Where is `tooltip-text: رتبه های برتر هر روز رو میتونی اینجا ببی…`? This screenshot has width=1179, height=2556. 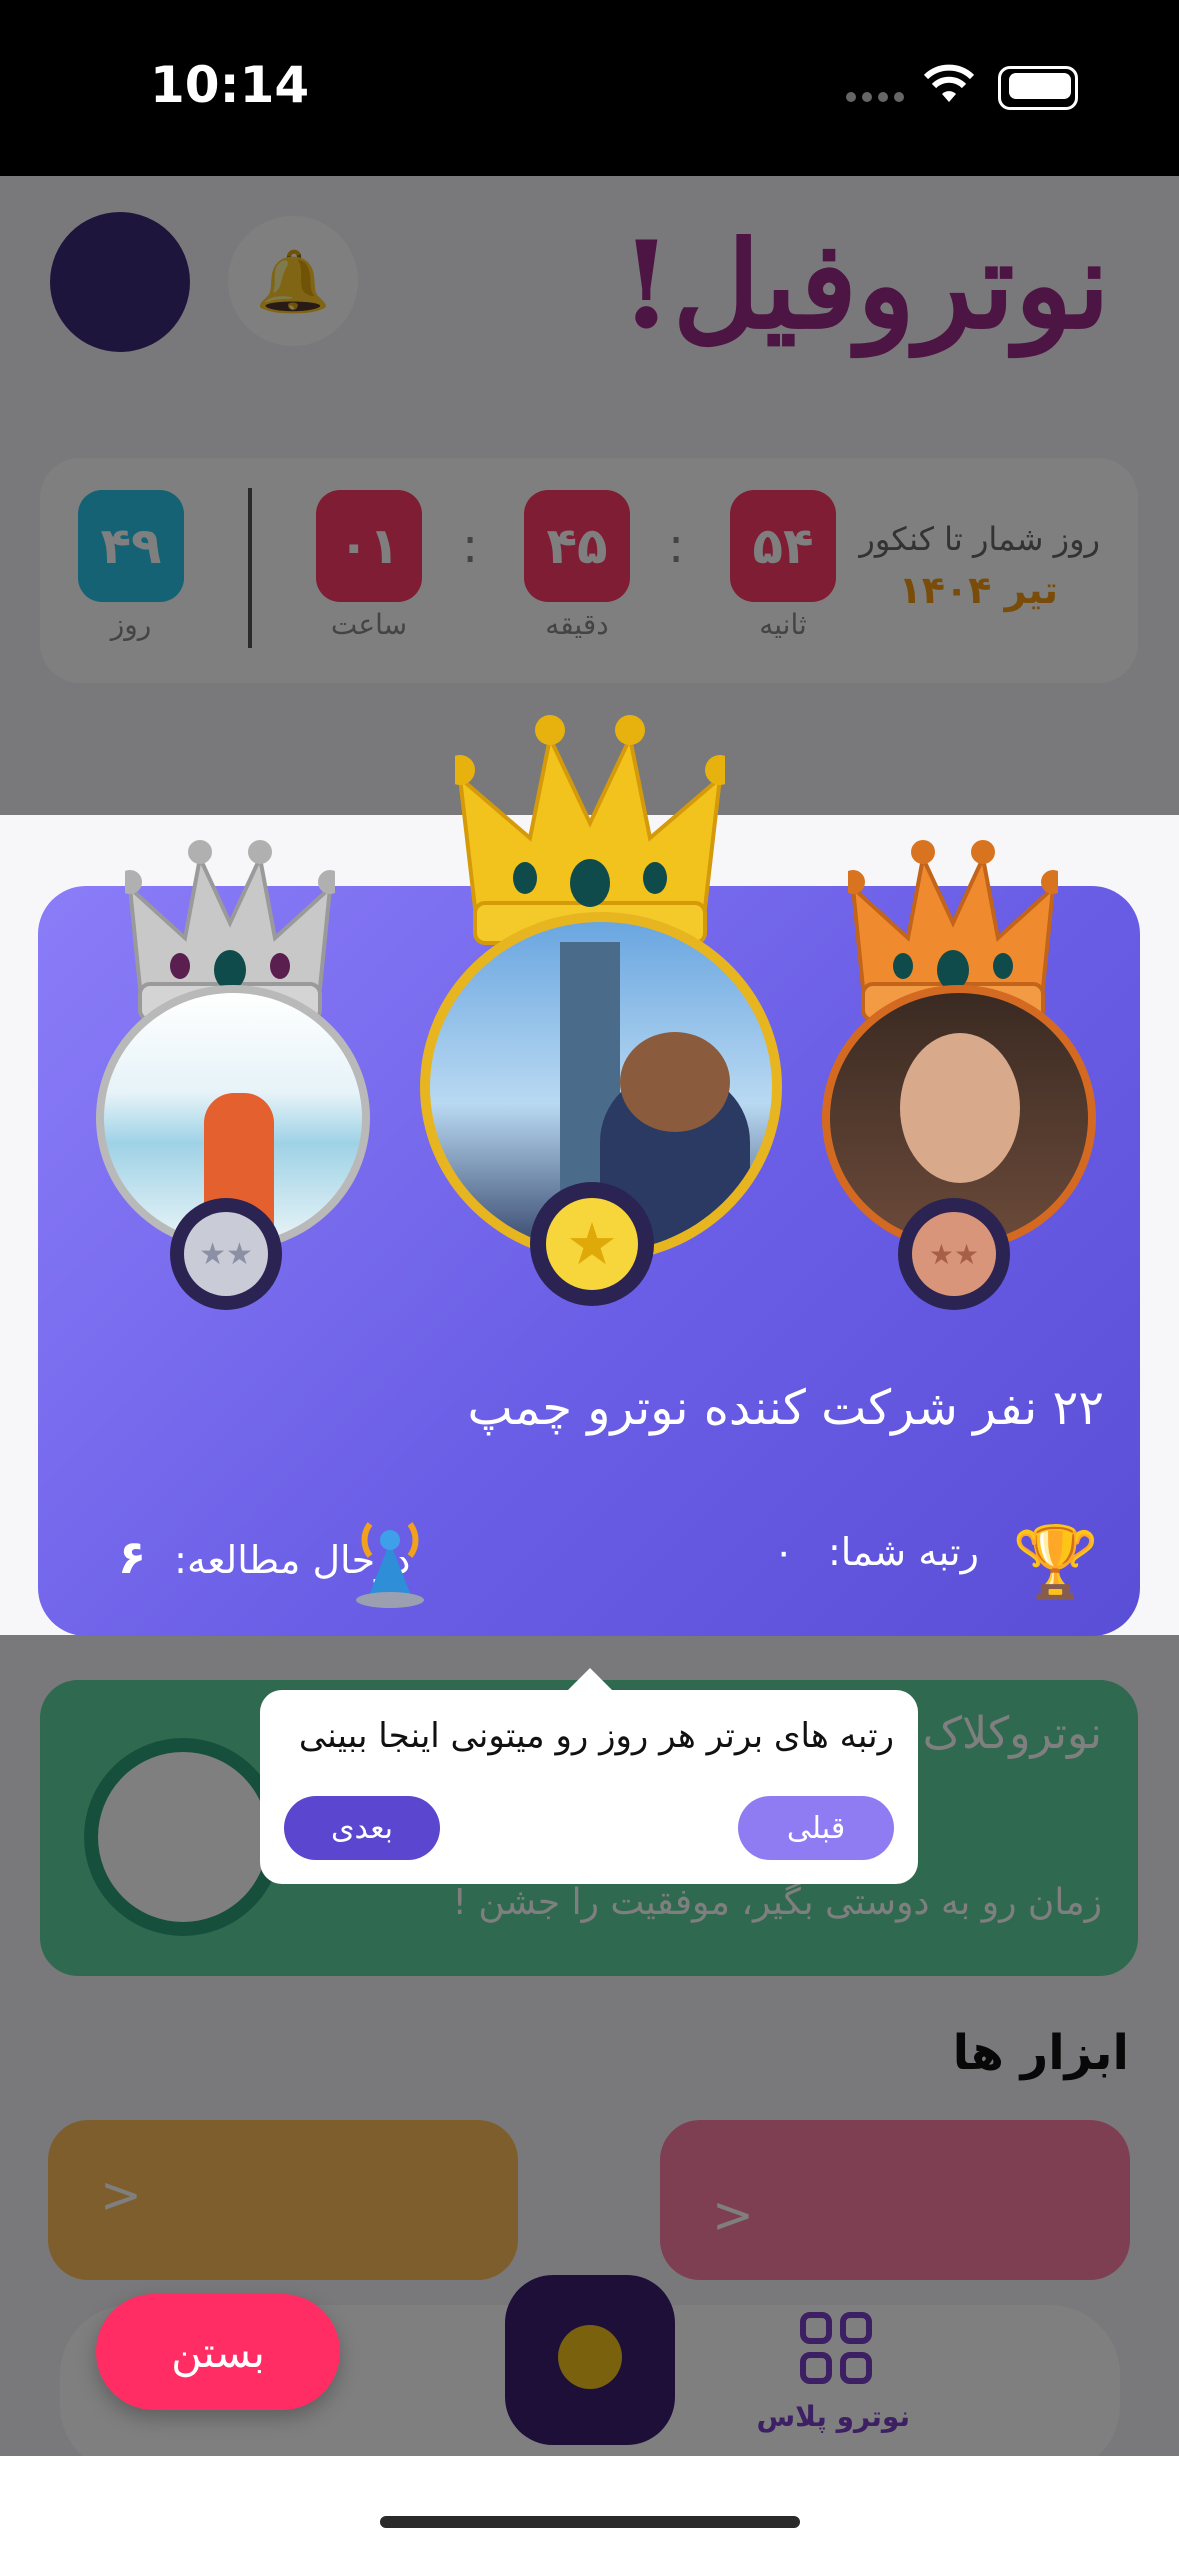 tooltip-text: رتبه های برتر هر روز رو میتونی اینجا ببی… is located at coordinates (596, 1736).